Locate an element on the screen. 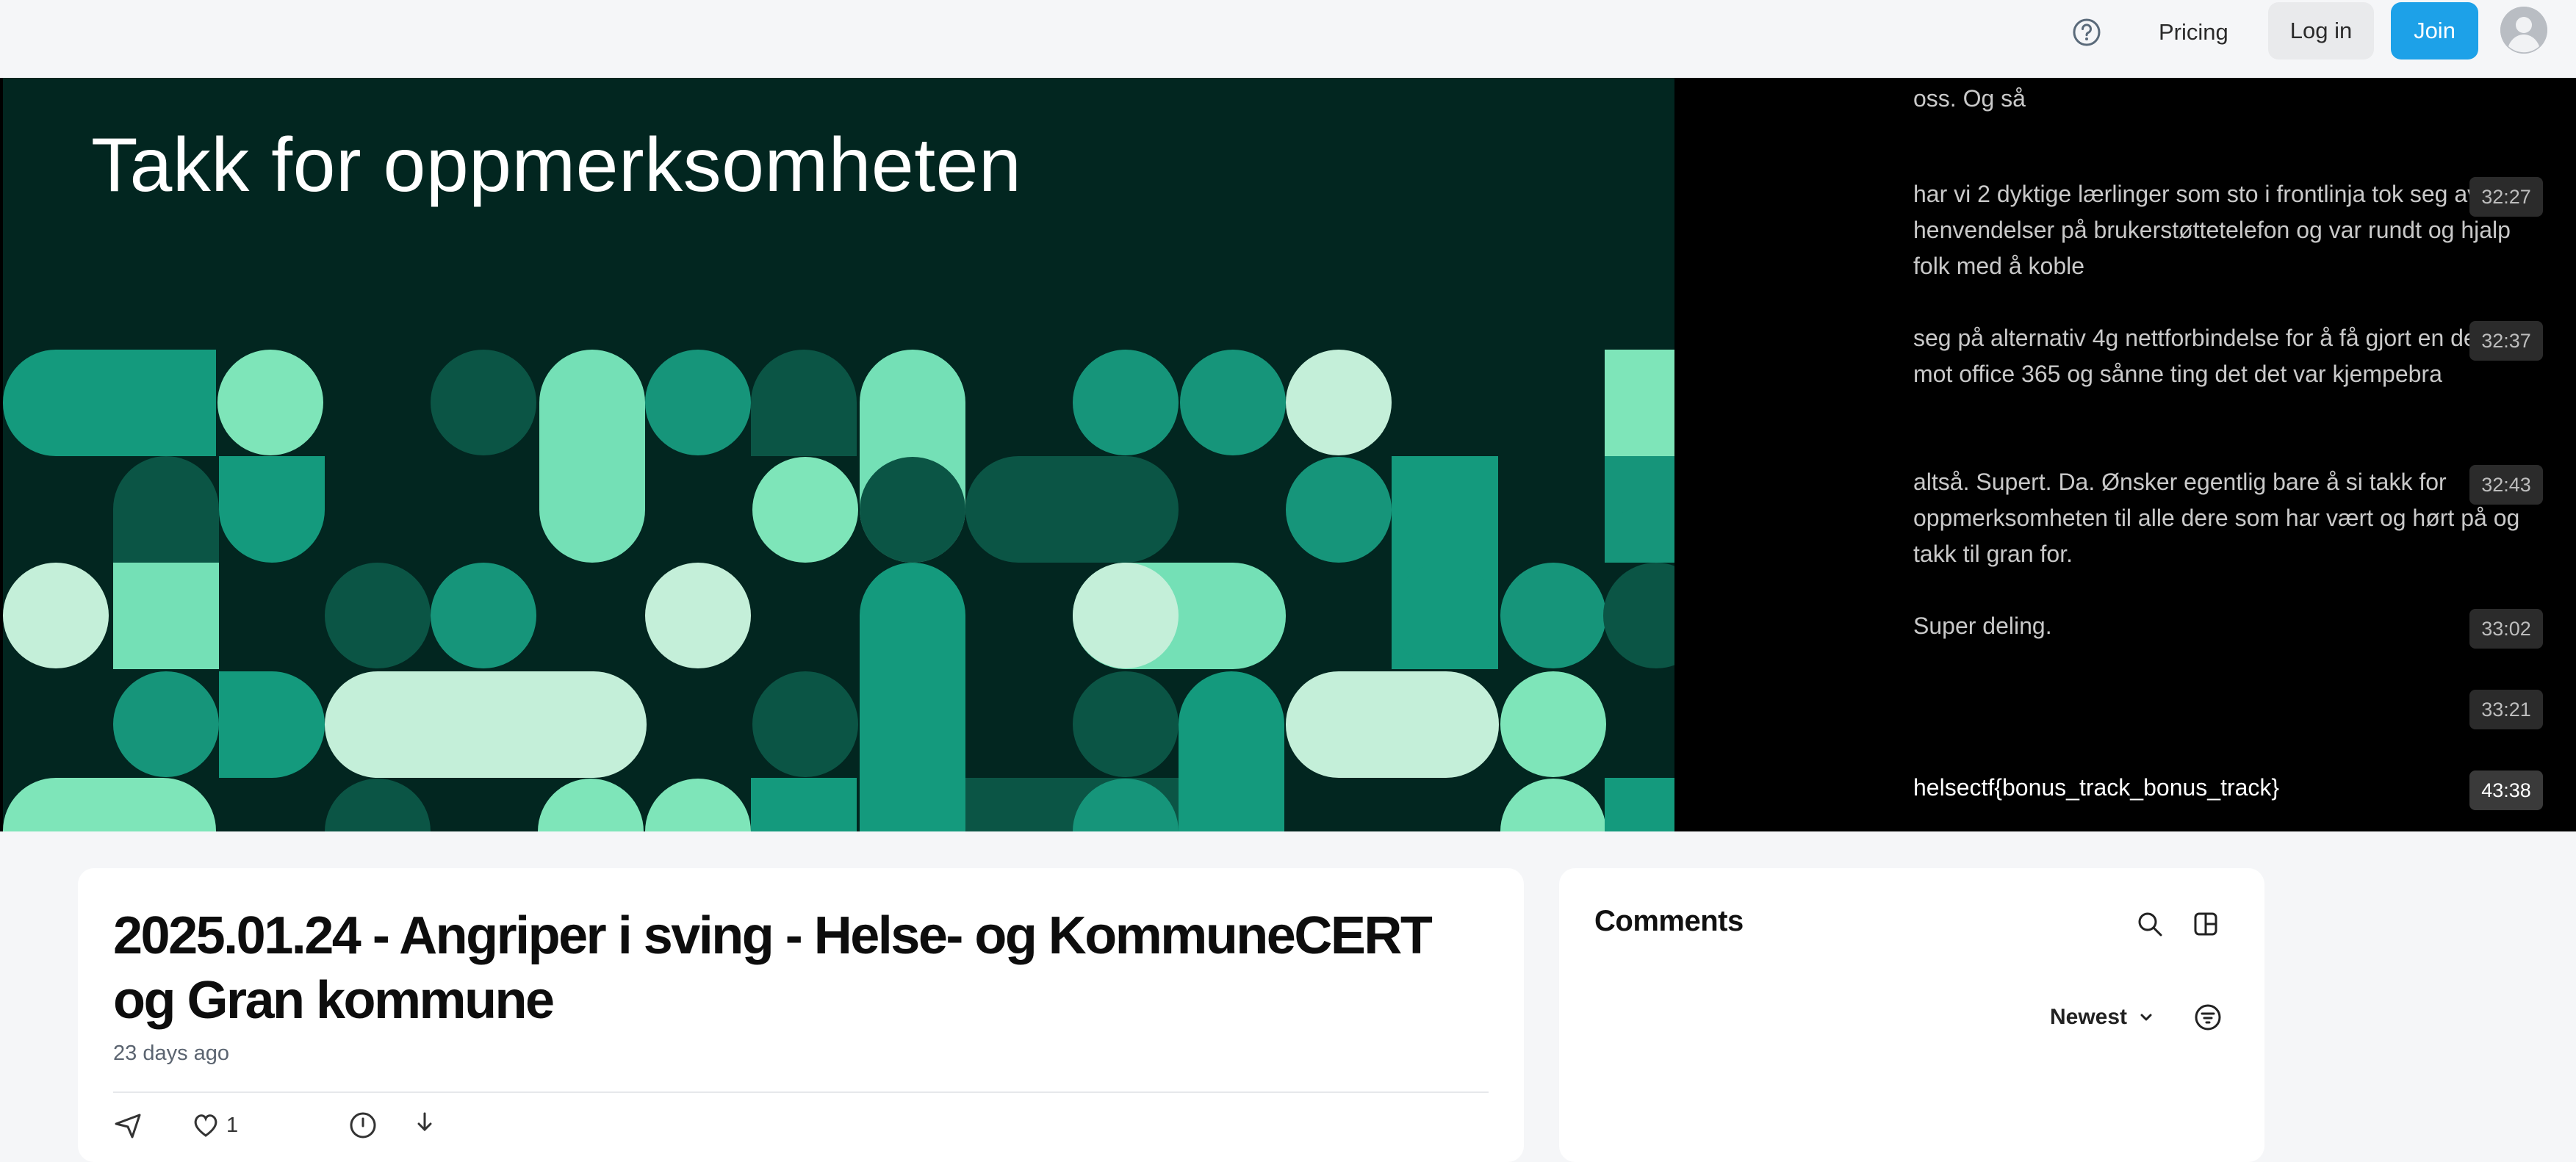 Image resolution: width=2576 pixels, height=1162 pixels. share-button is located at coordinates (128, 1126).